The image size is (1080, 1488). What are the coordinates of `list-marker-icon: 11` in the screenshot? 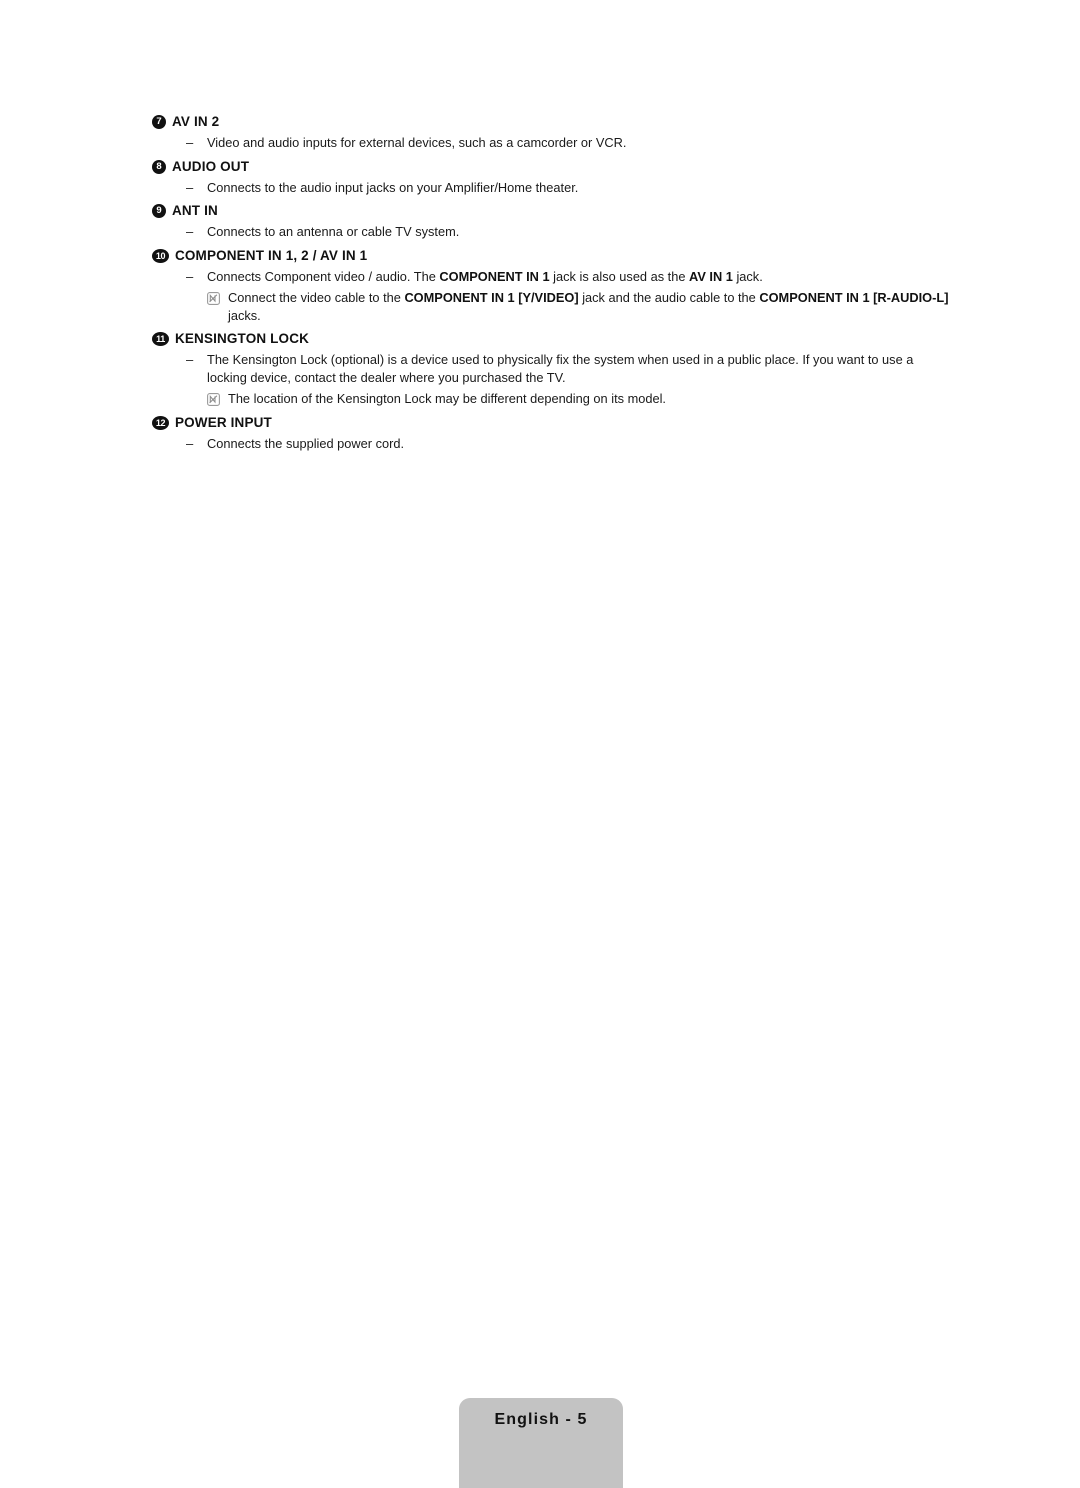 It's located at (160, 339).